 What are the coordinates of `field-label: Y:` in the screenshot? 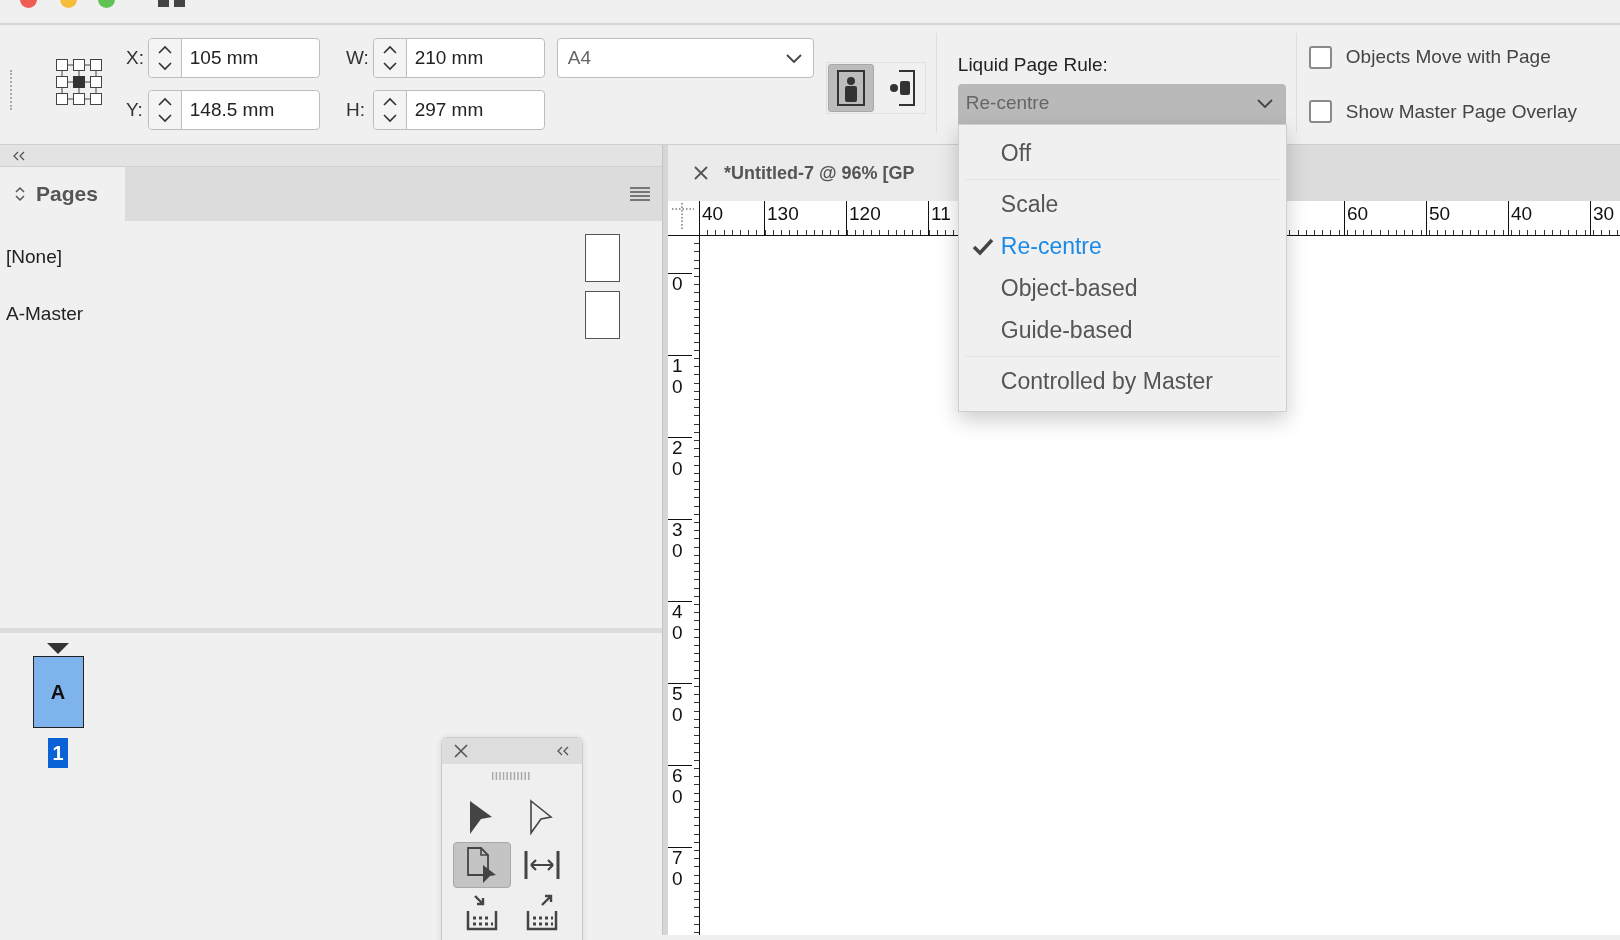 It's located at (135, 109).